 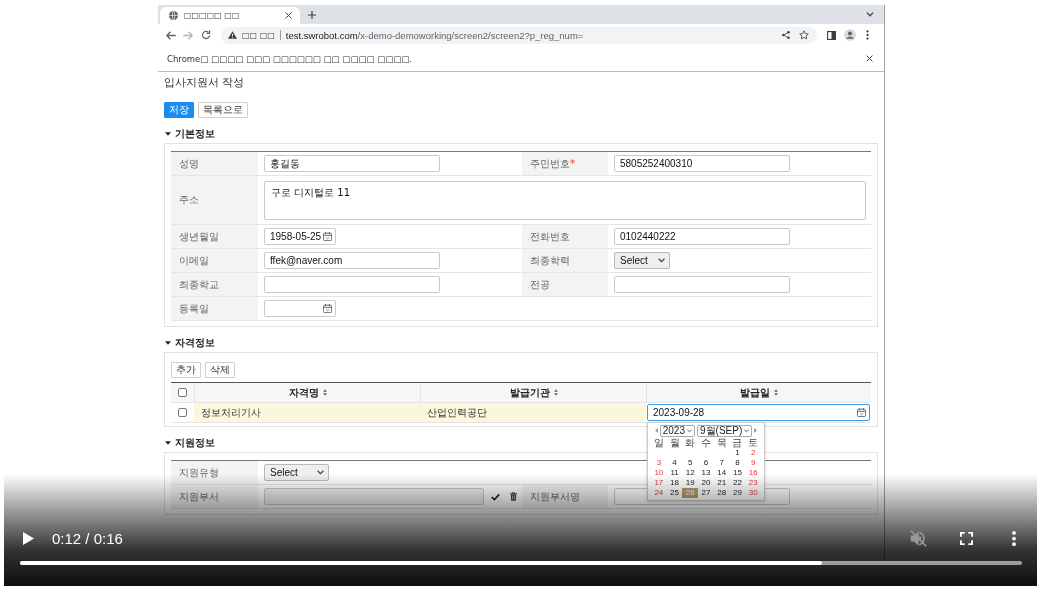 I want to click on play-icon, so click(x=28, y=538).